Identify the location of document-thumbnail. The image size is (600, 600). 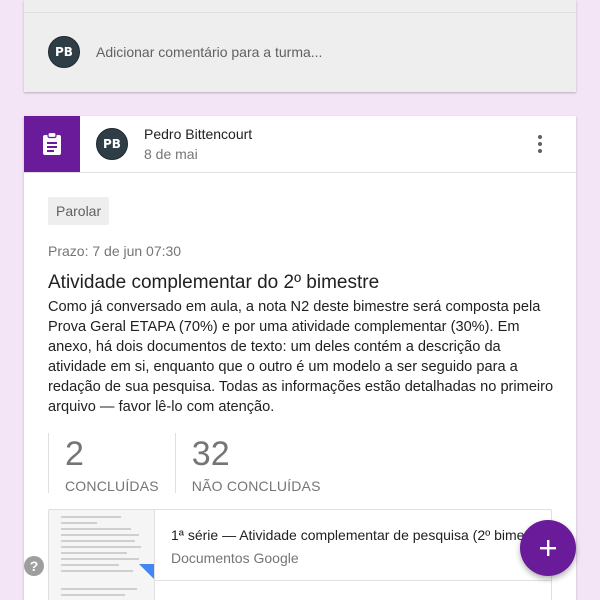
(102, 555).